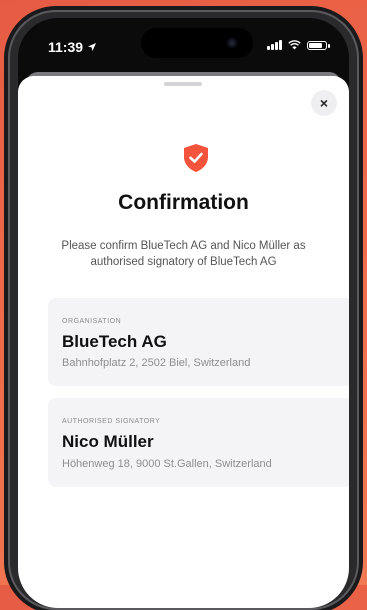  I want to click on page-title: Confirmation, so click(183, 202).